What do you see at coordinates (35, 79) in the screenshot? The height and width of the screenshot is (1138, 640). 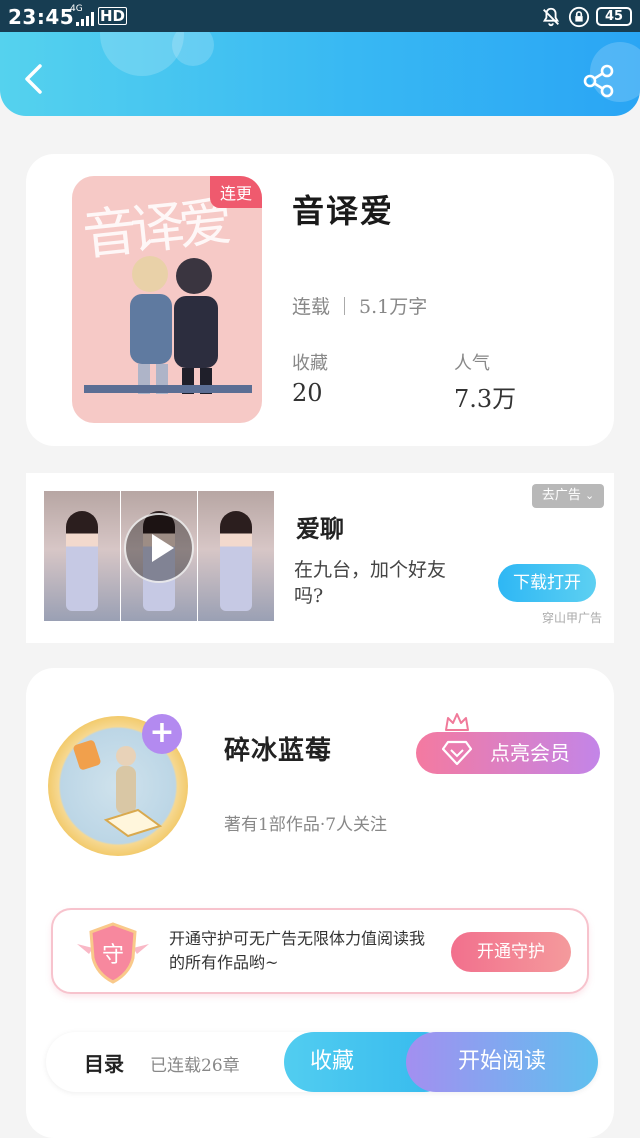 I see `back-arrow-icon` at bounding box center [35, 79].